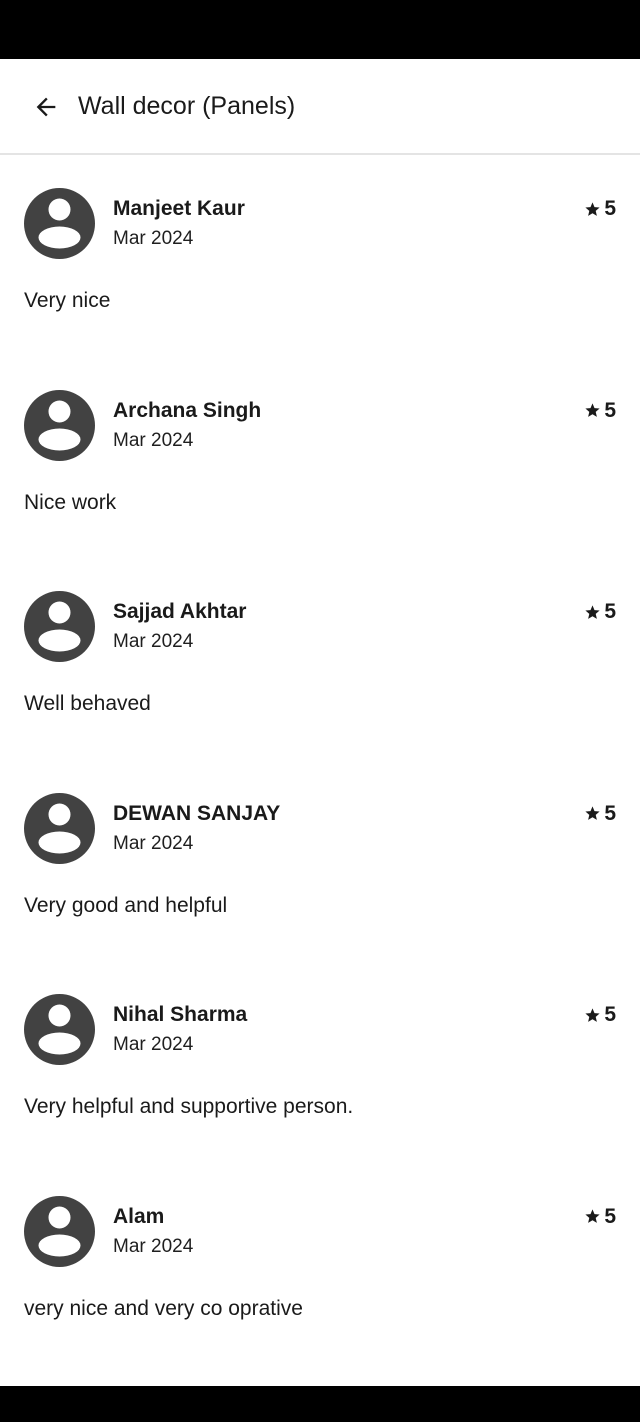  Describe the element at coordinates (320, 658) in the screenshot. I see `review-item: Sajjad Akhtar Mar 2024 5 Well behaved` at that location.